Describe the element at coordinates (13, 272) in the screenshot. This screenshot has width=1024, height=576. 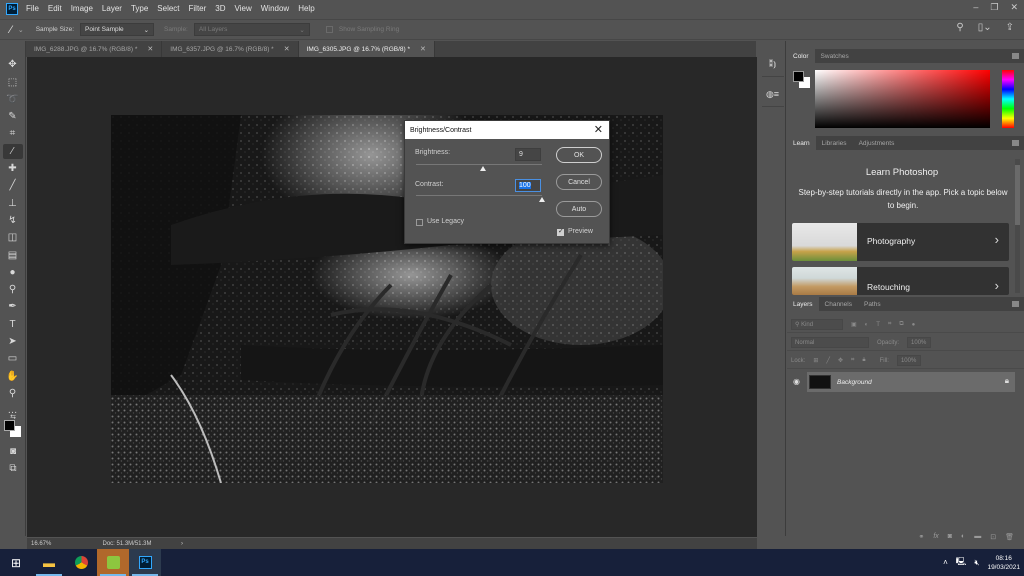
I see `blur-tool: ●` at that location.